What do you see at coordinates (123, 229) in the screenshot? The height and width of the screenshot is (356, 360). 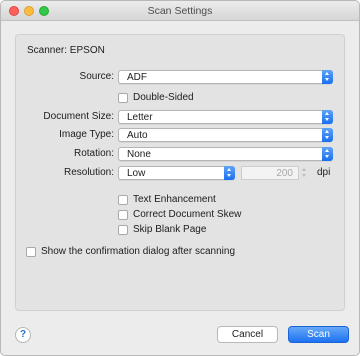 I see `skip-blank-checkbox` at bounding box center [123, 229].